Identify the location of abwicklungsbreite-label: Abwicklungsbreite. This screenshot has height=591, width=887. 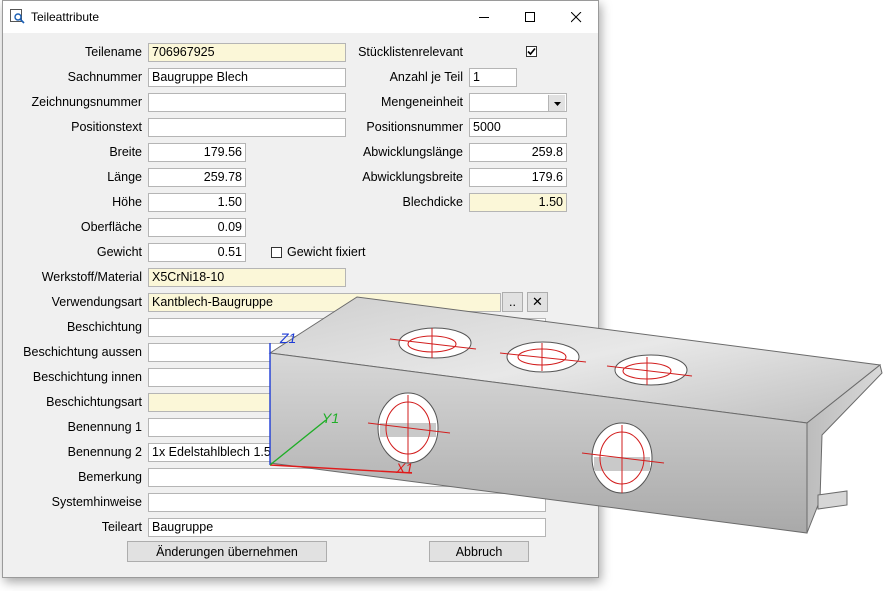
(412, 177).